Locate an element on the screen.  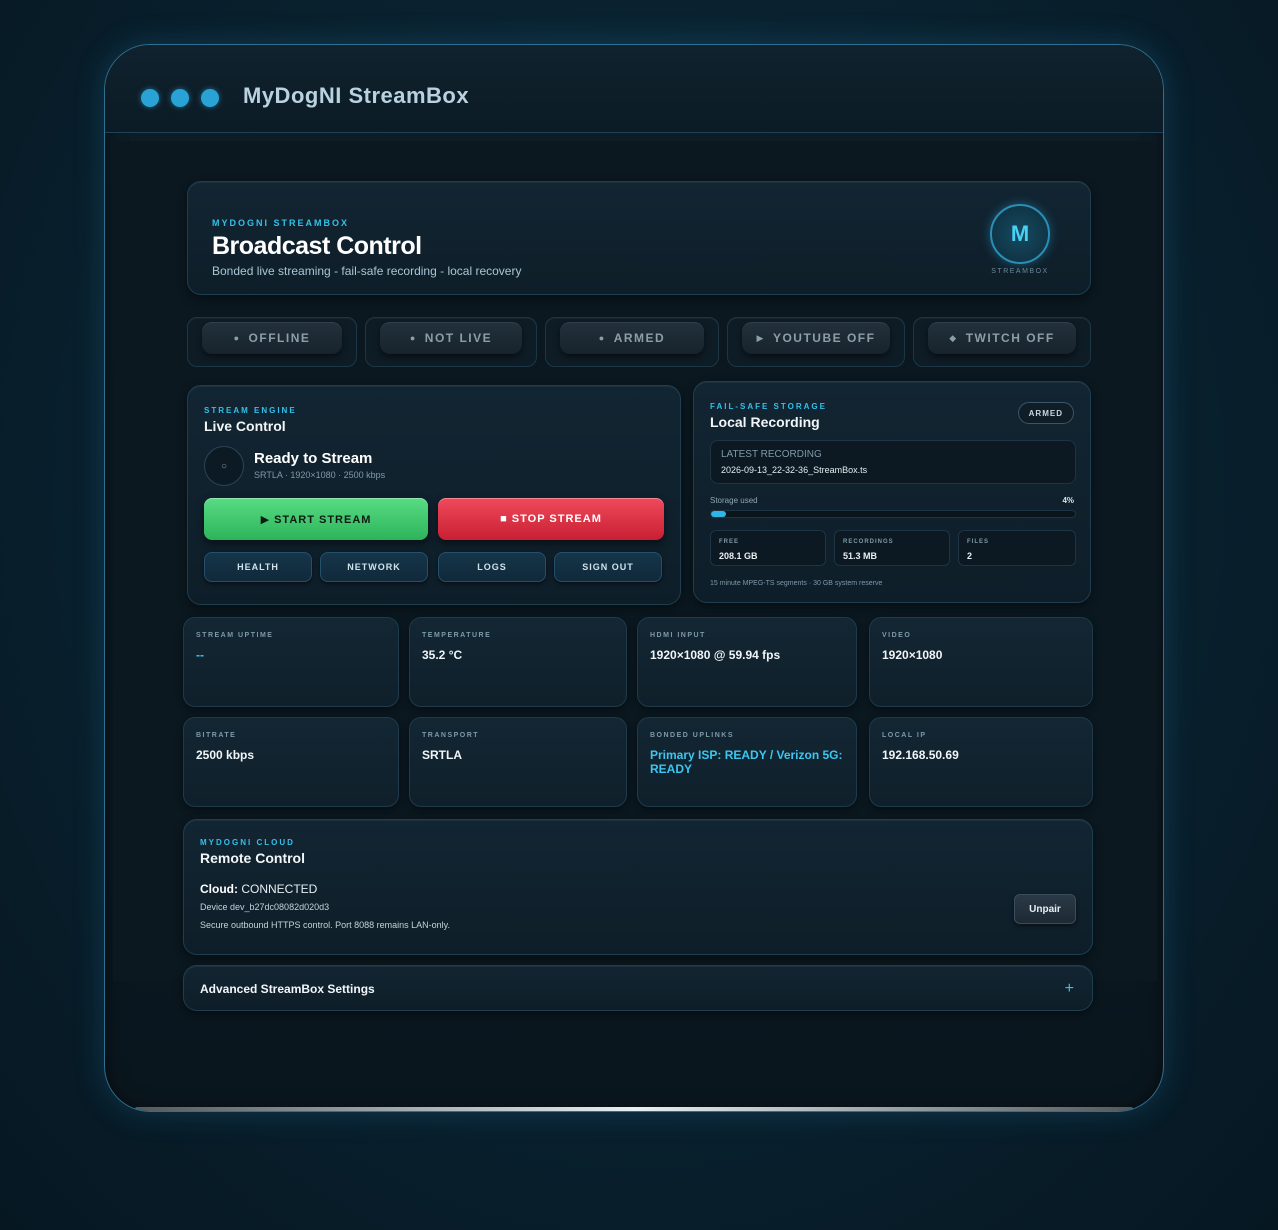
window-maximize-dot is located at coordinates (210, 98).